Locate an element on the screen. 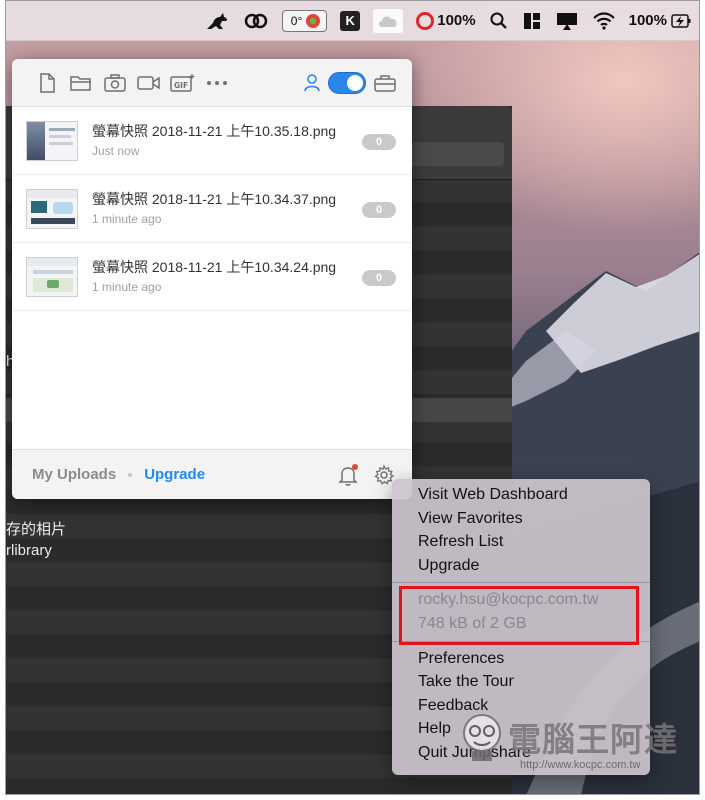 This screenshot has height=800, width=705. watermark-text: 電腦王阿達 is located at coordinates (593, 739).